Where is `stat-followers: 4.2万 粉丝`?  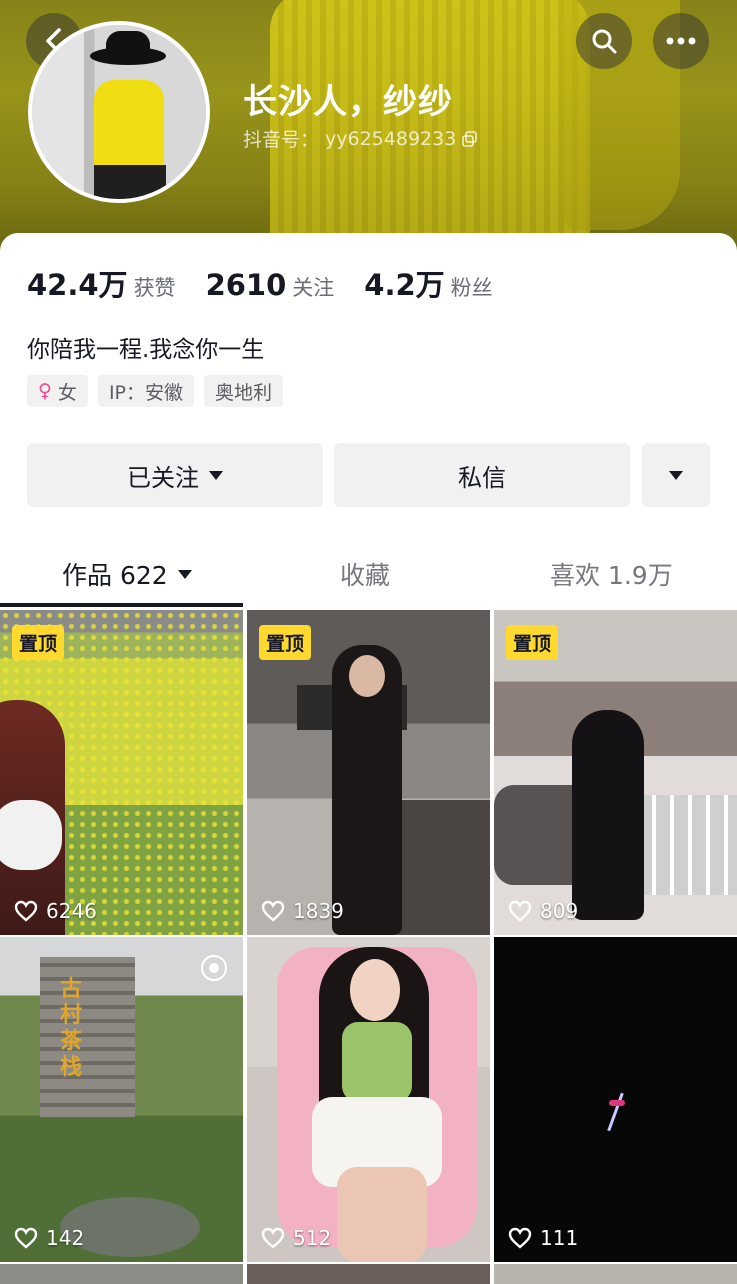
stat-followers: 4.2万 粉丝 is located at coordinates (428, 283).